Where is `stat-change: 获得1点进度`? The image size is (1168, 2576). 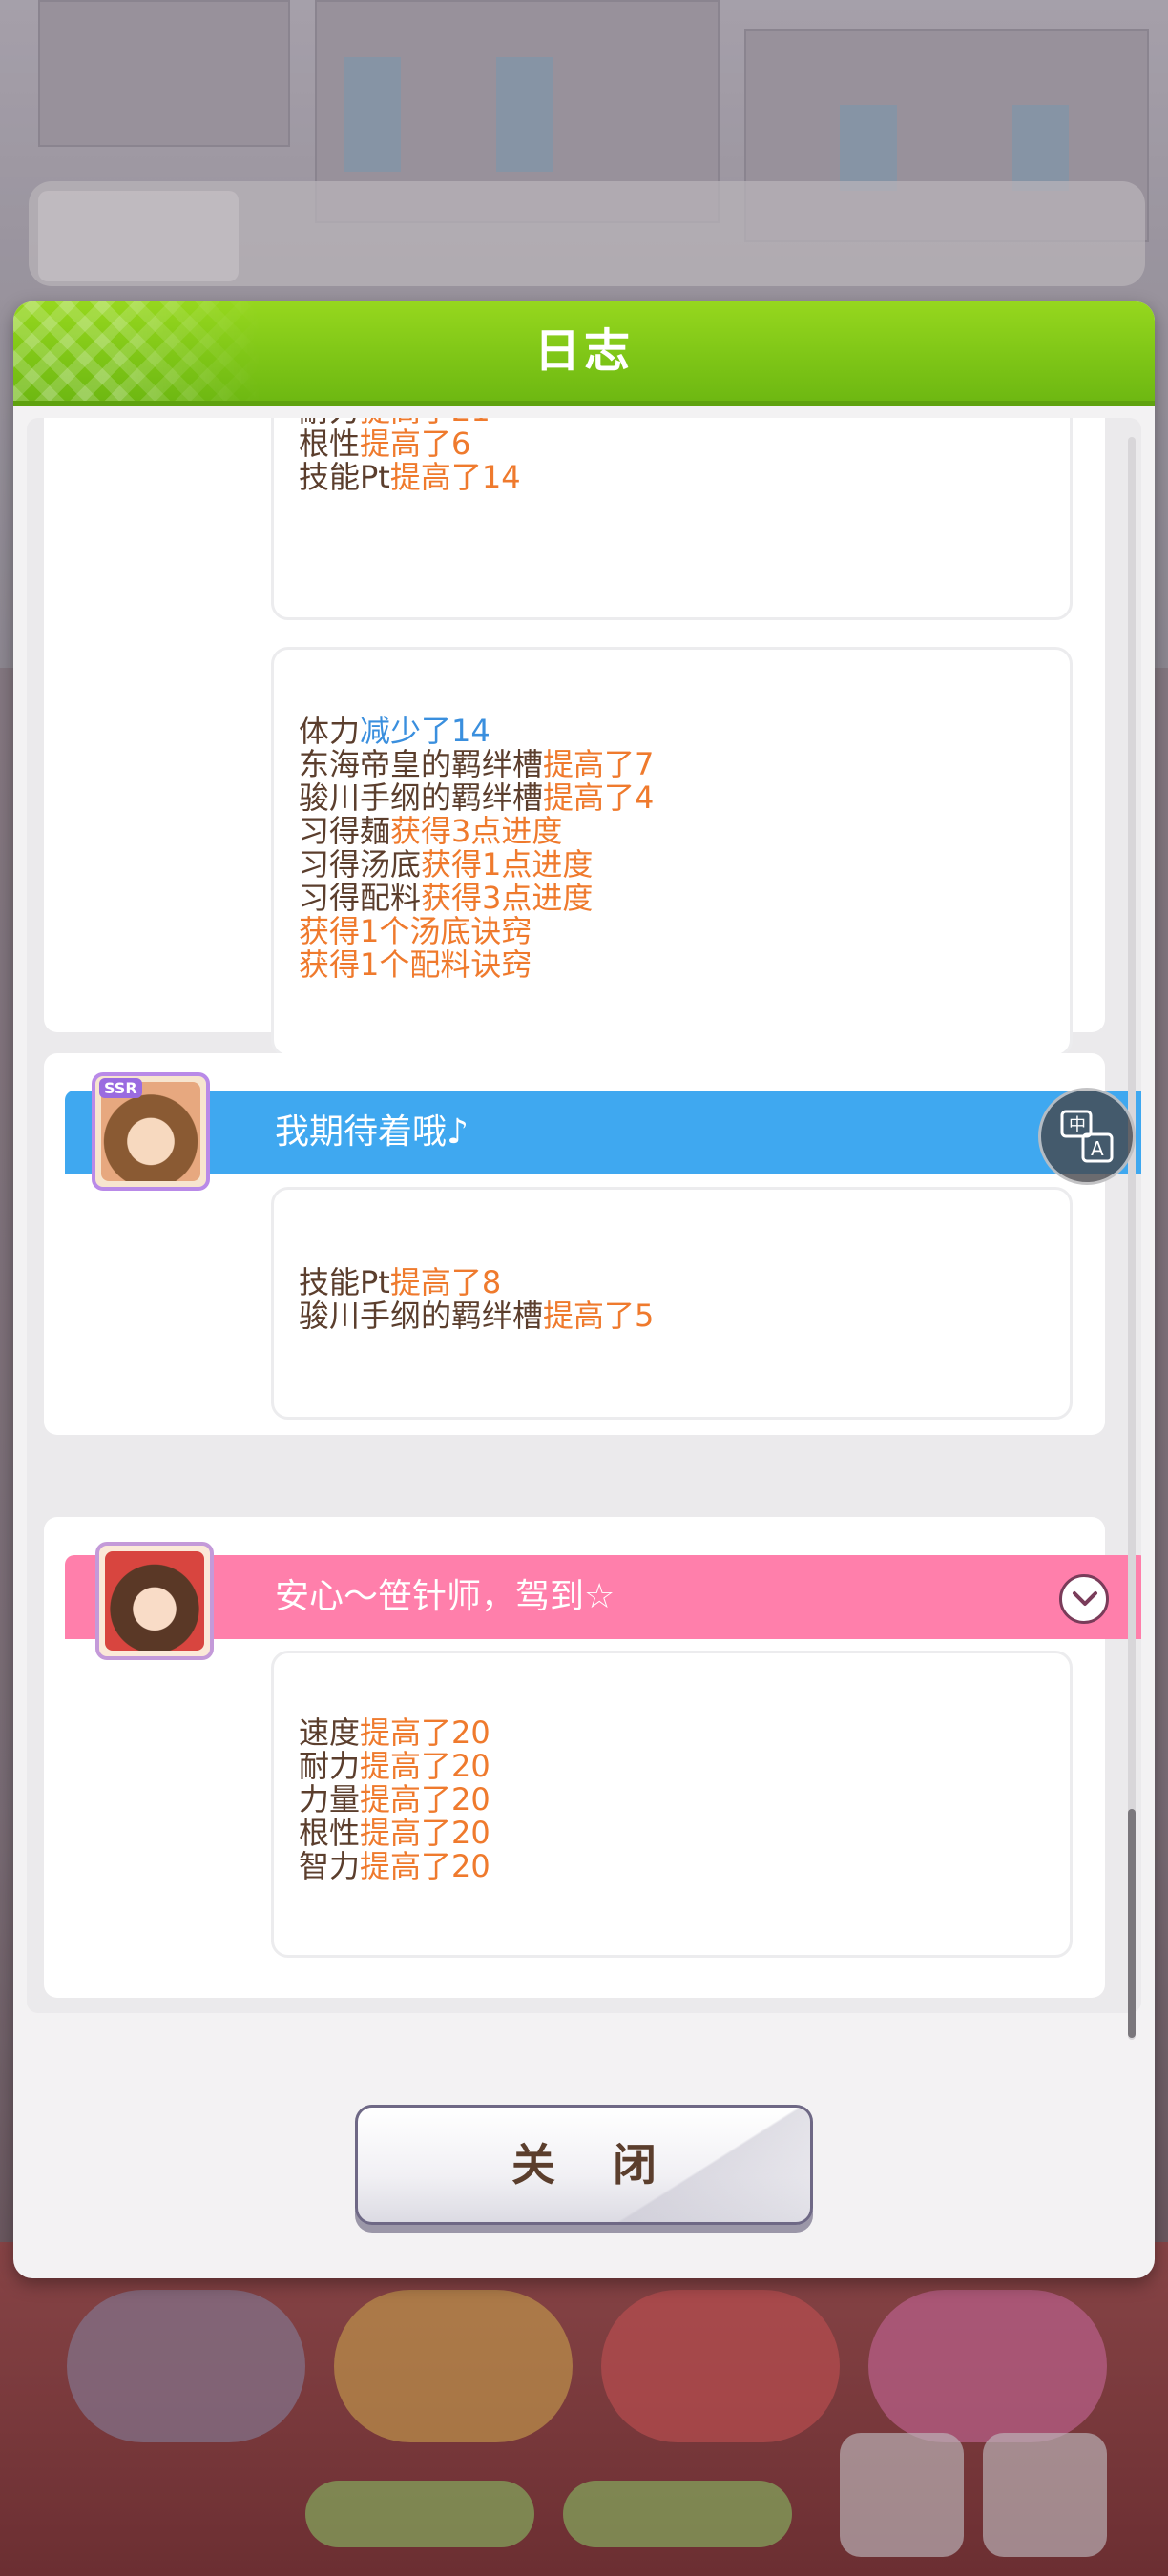
stat-change: 获得1点进度 is located at coordinates (507, 864).